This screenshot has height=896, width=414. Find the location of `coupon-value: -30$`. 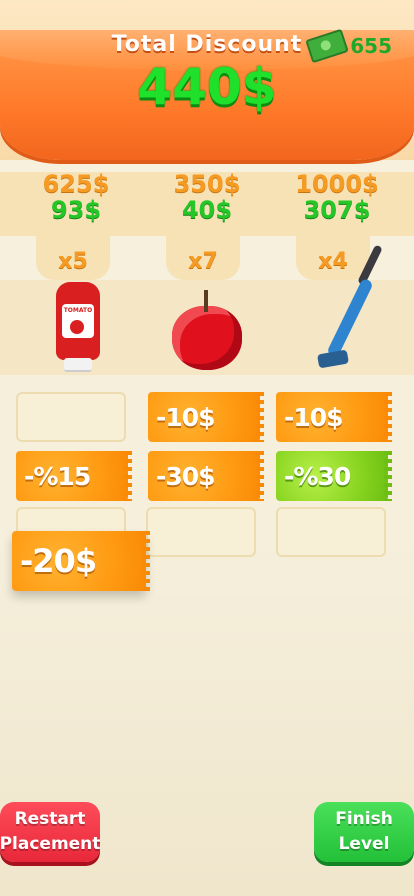

coupon-value: -30$ is located at coordinates (186, 476).